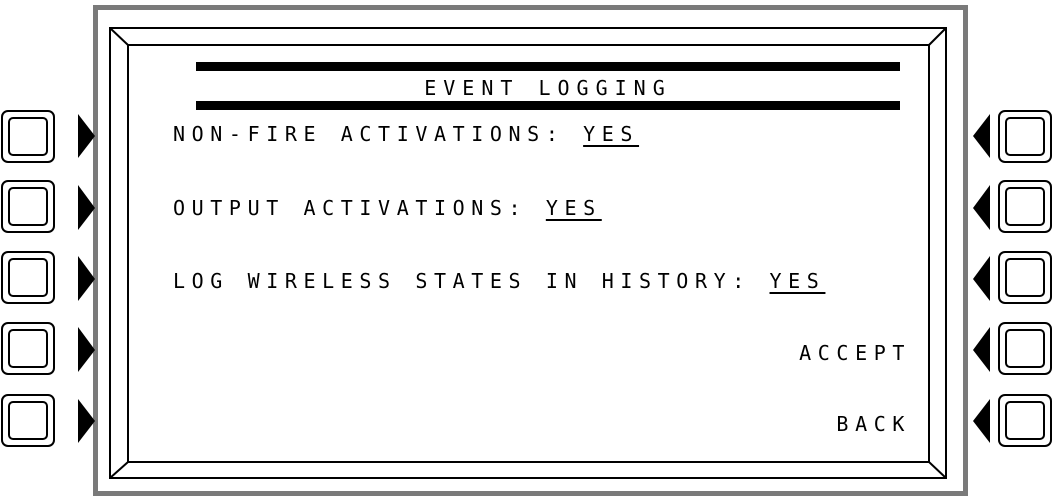 The height and width of the screenshot is (497, 1055). Describe the element at coordinates (873, 424) in the screenshot. I see `back-option: BACK` at that location.